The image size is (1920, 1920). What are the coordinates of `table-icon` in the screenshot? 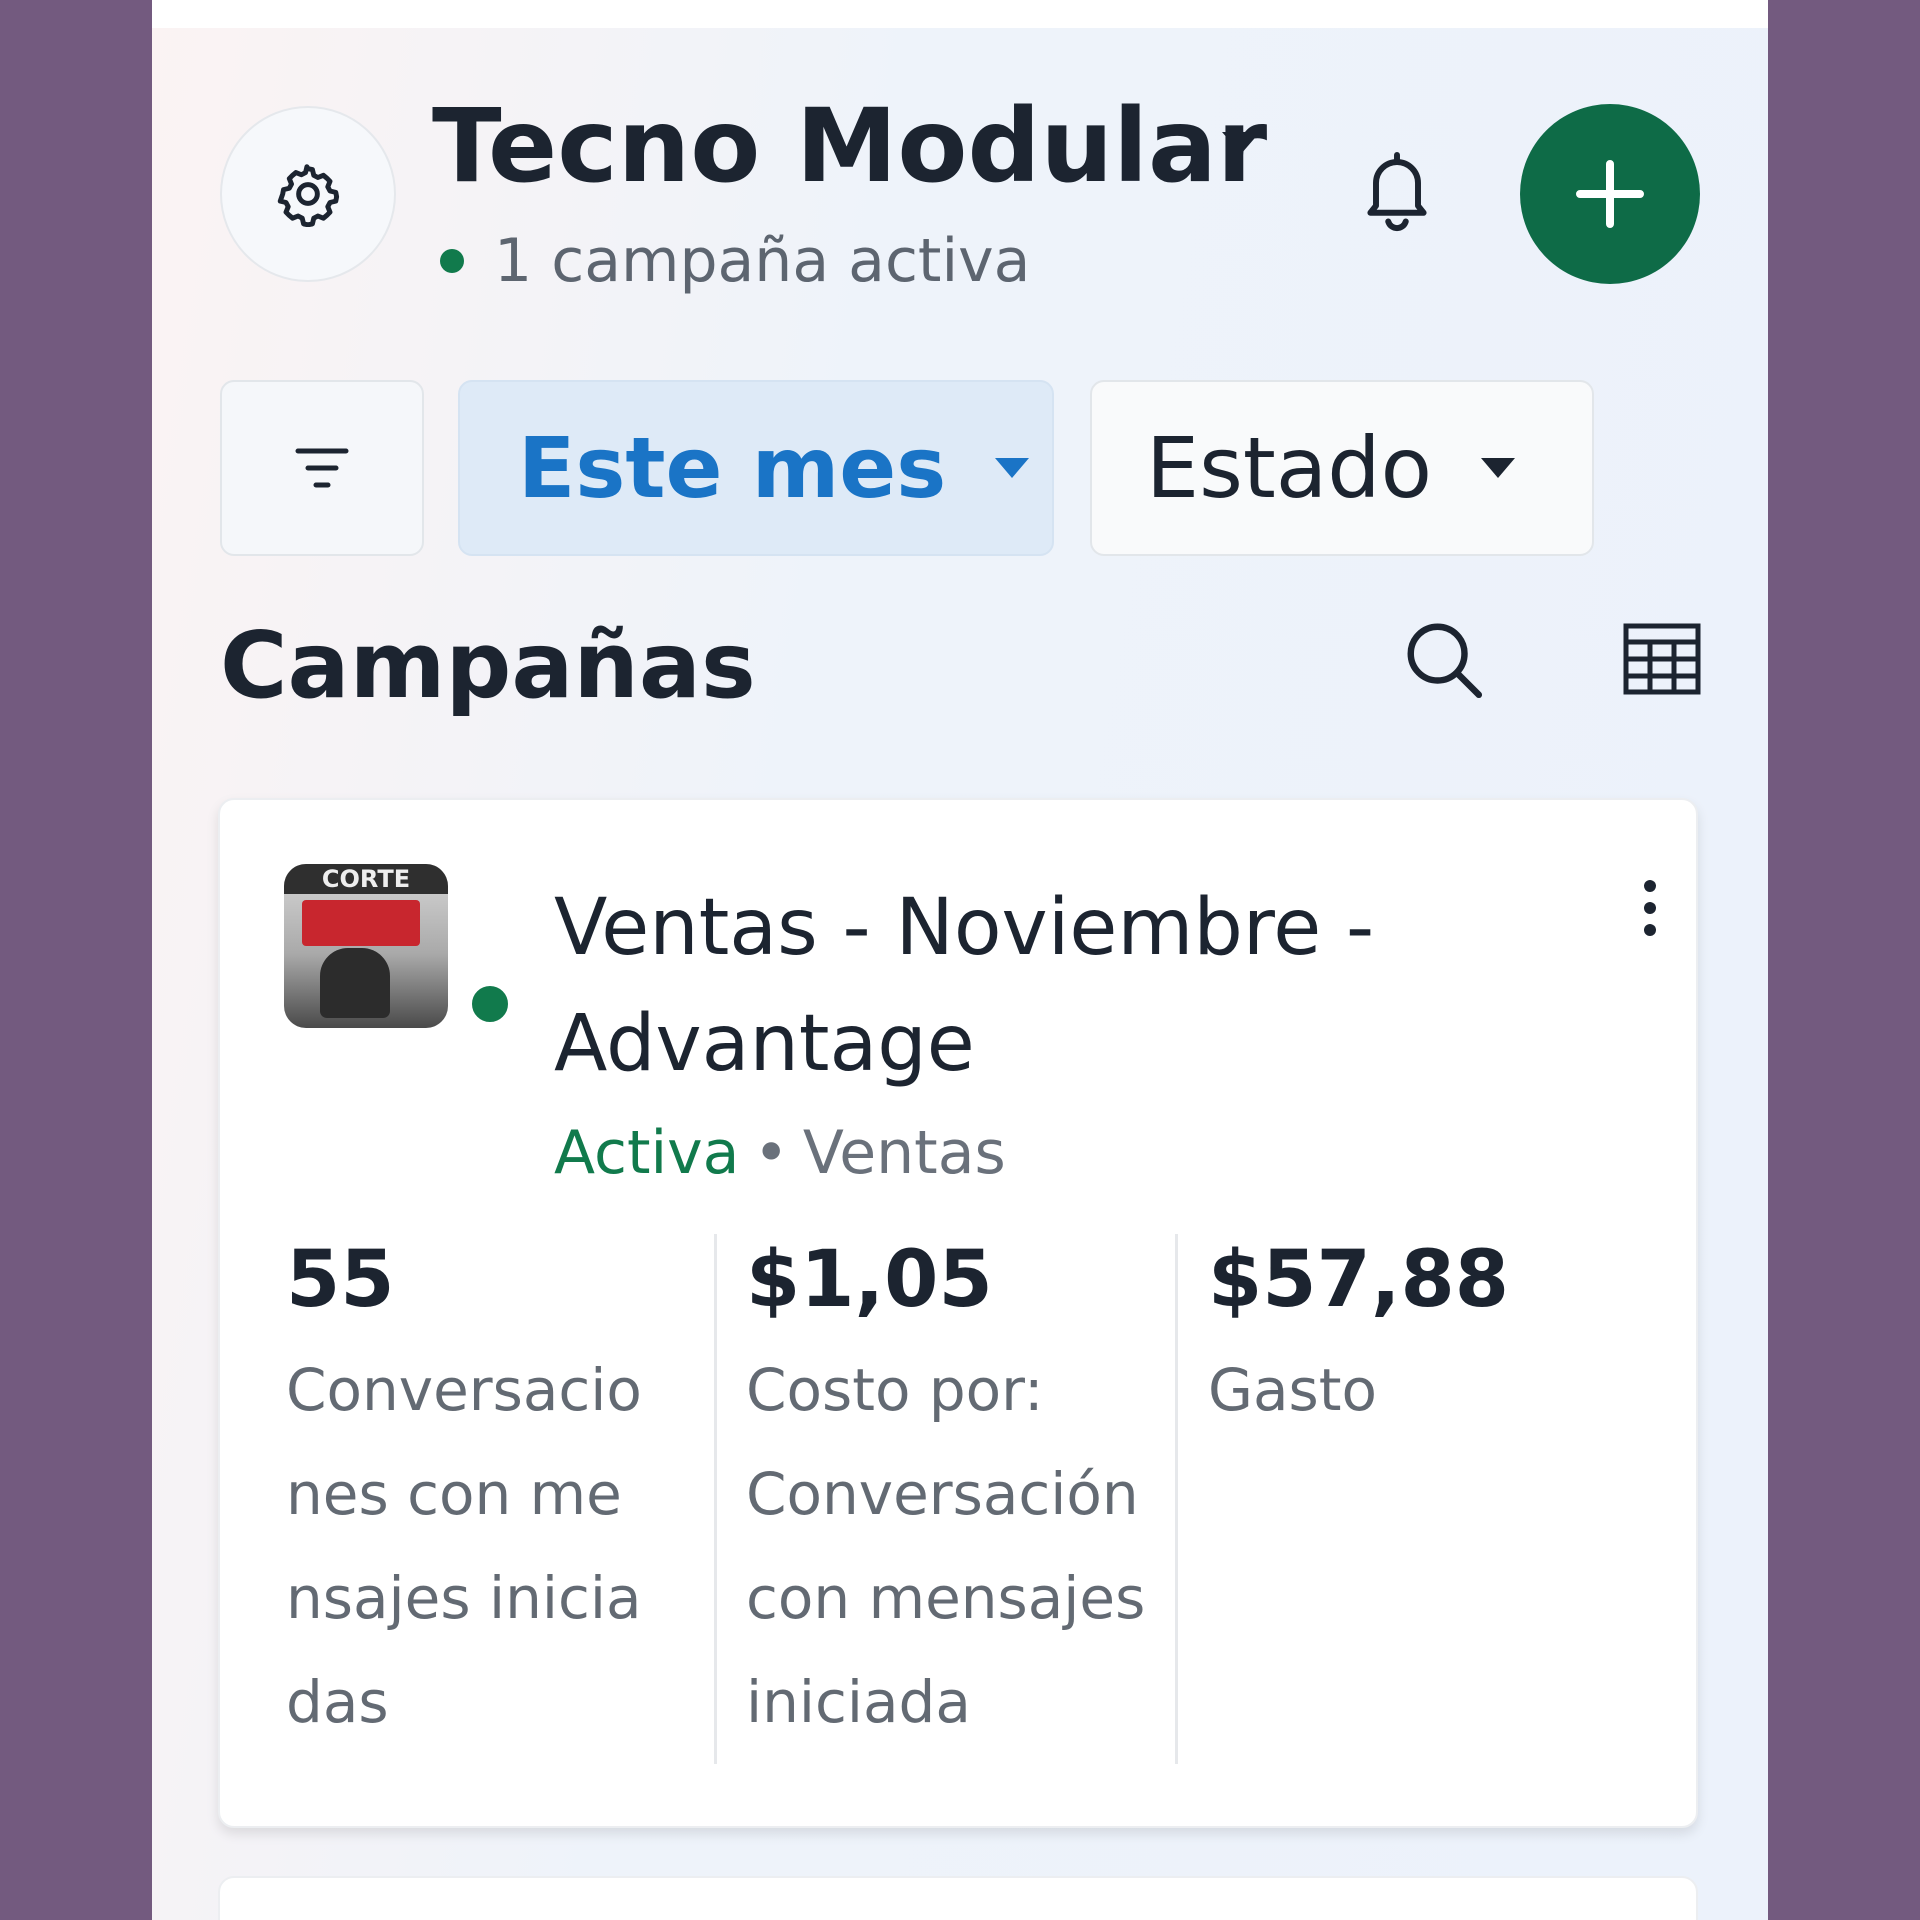 It's located at (1662, 659).